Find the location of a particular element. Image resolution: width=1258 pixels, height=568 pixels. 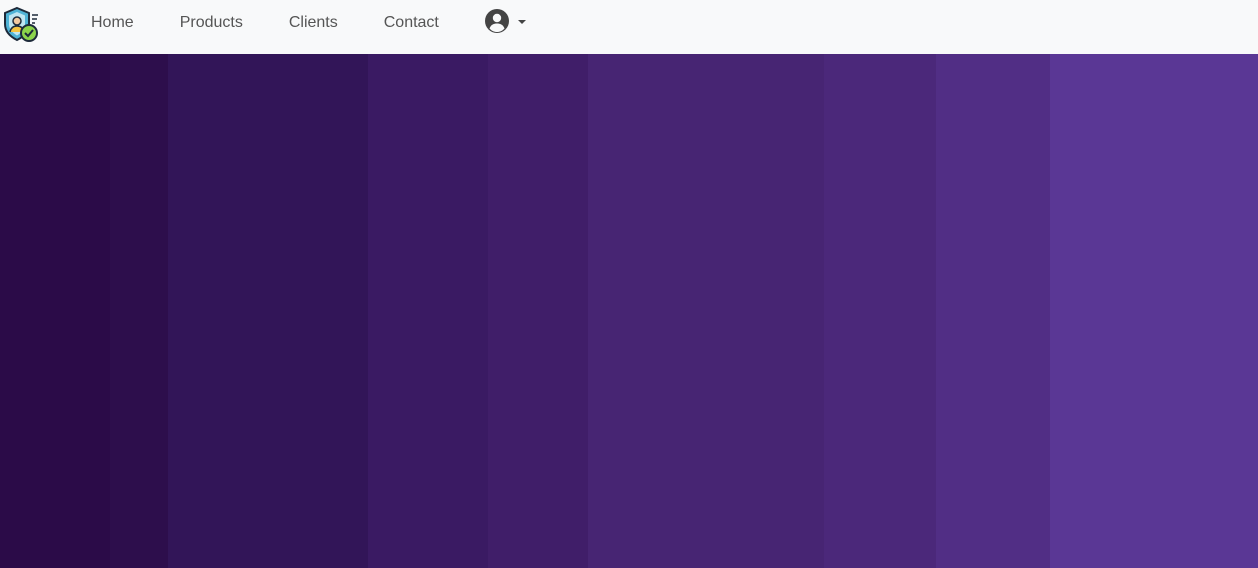

user-menu-dropdown is located at coordinates (505, 23).